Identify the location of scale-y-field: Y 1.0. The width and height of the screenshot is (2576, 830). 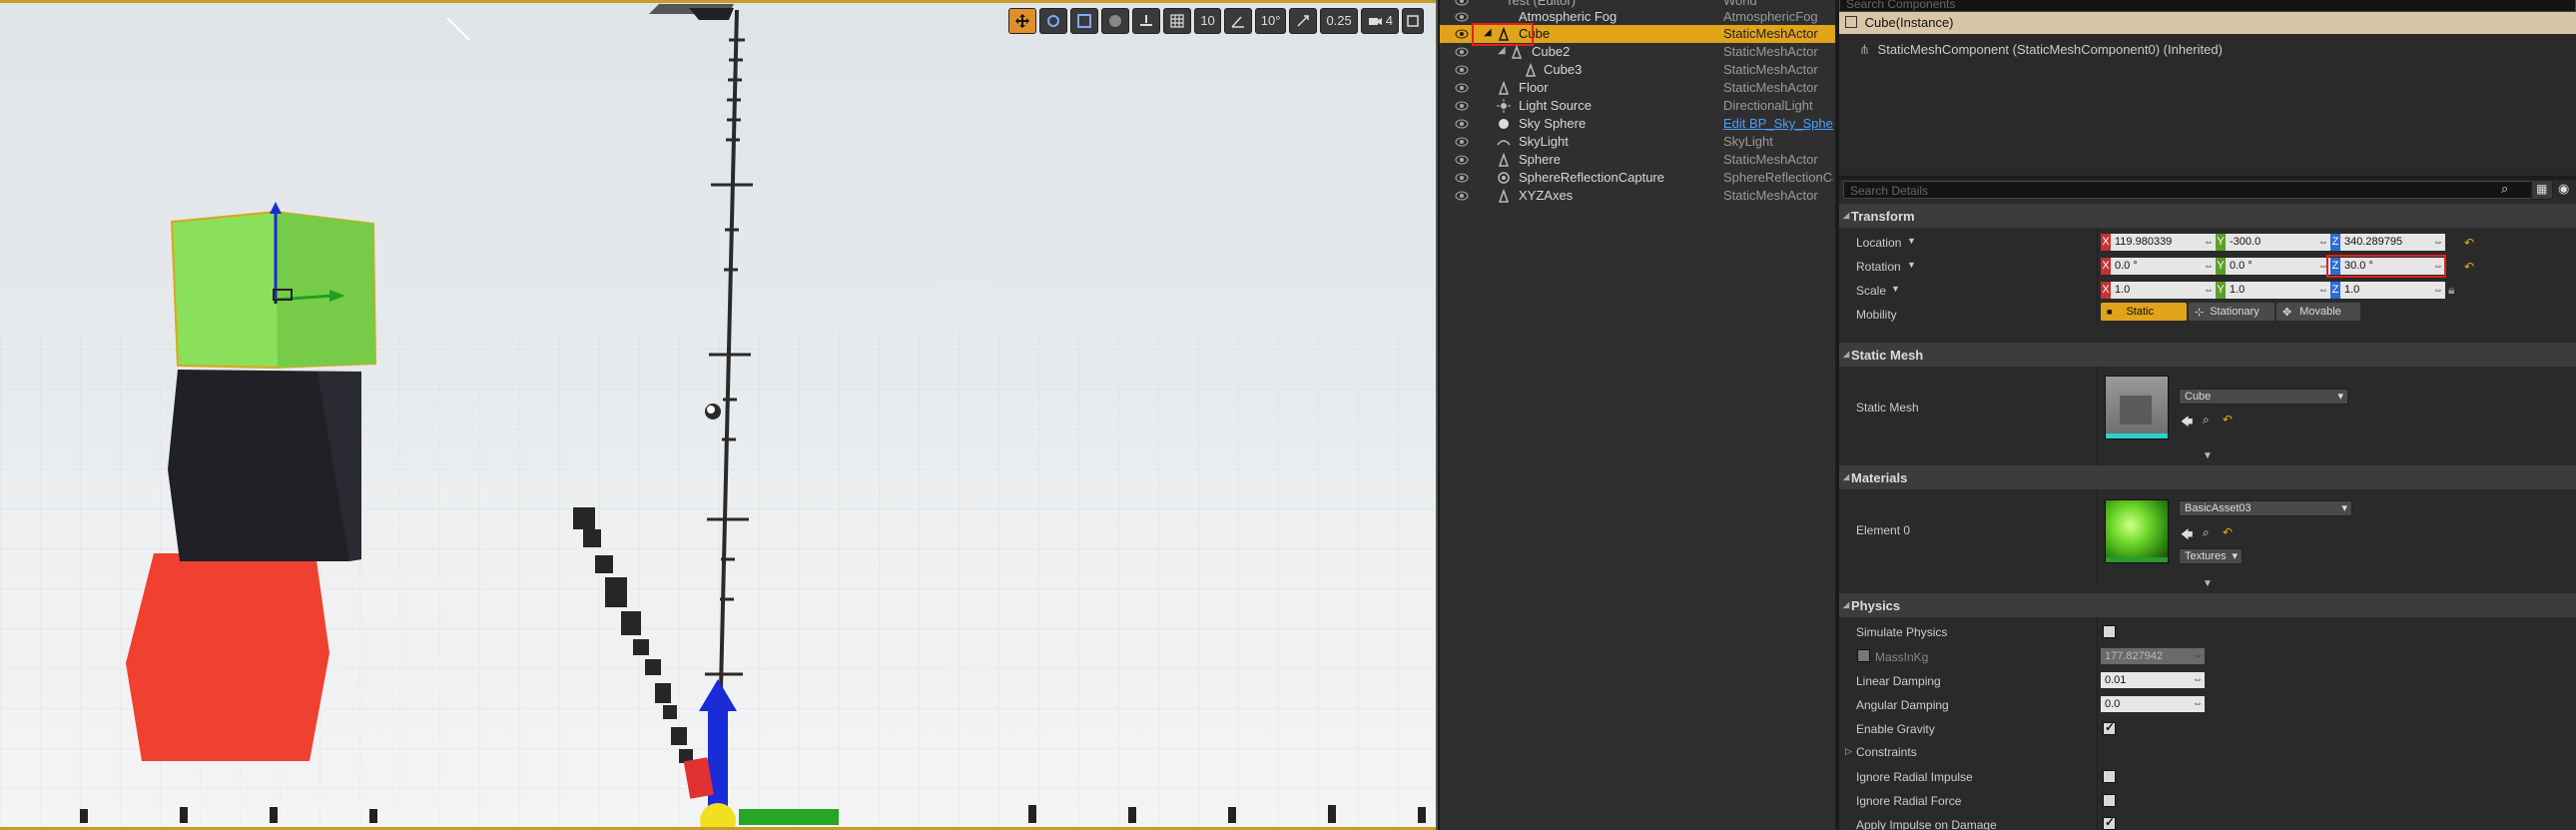
(2273, 290).